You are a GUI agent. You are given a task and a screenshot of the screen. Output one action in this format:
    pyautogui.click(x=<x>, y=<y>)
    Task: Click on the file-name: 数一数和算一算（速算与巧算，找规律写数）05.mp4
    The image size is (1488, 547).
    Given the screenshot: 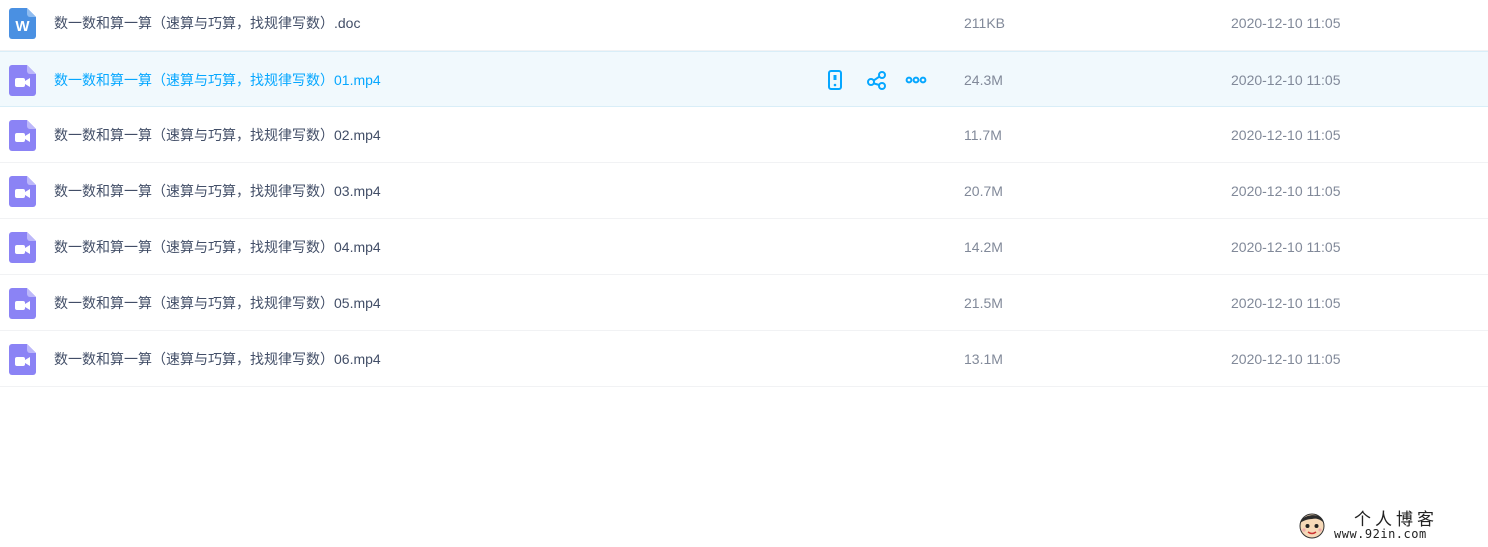 What is the action you would take?
    pyautogui.click(x=217, y=303)
    